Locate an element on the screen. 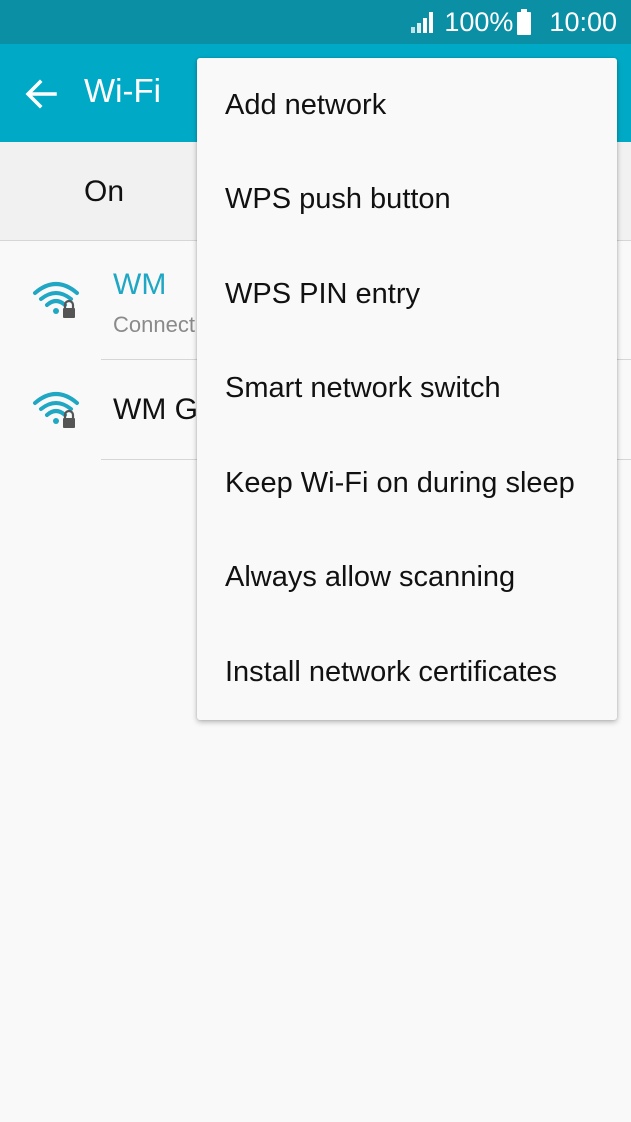 The width and height of the screenshot is (631, 1122). signal-icon is located at coordinates (422, 22).